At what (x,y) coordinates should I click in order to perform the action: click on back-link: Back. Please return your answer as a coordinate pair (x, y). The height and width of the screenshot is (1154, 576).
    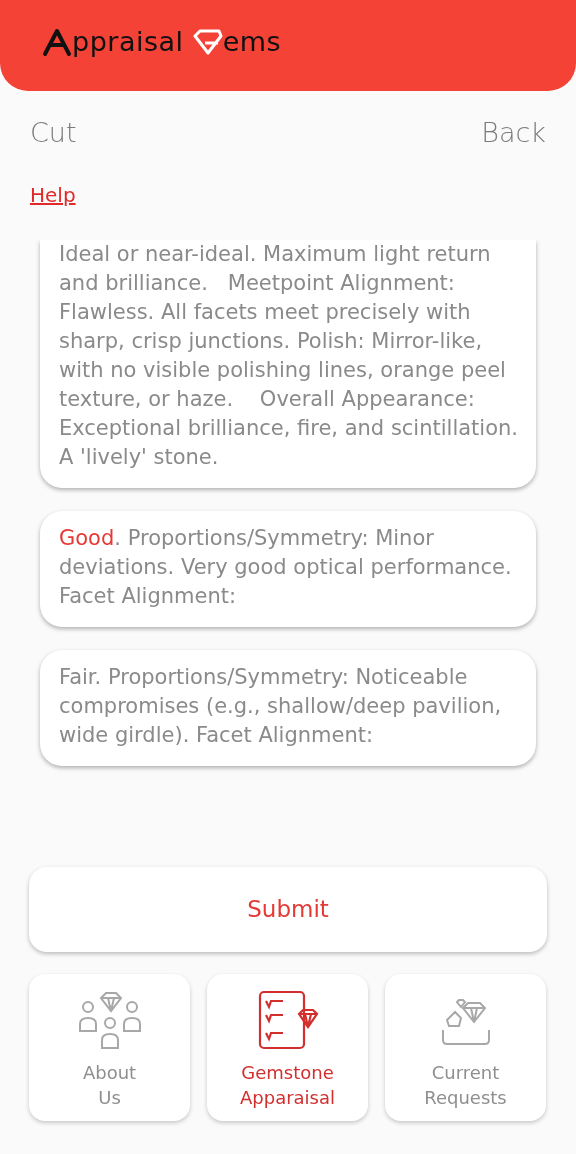
    Looking at the image, I should click on (513, 133).